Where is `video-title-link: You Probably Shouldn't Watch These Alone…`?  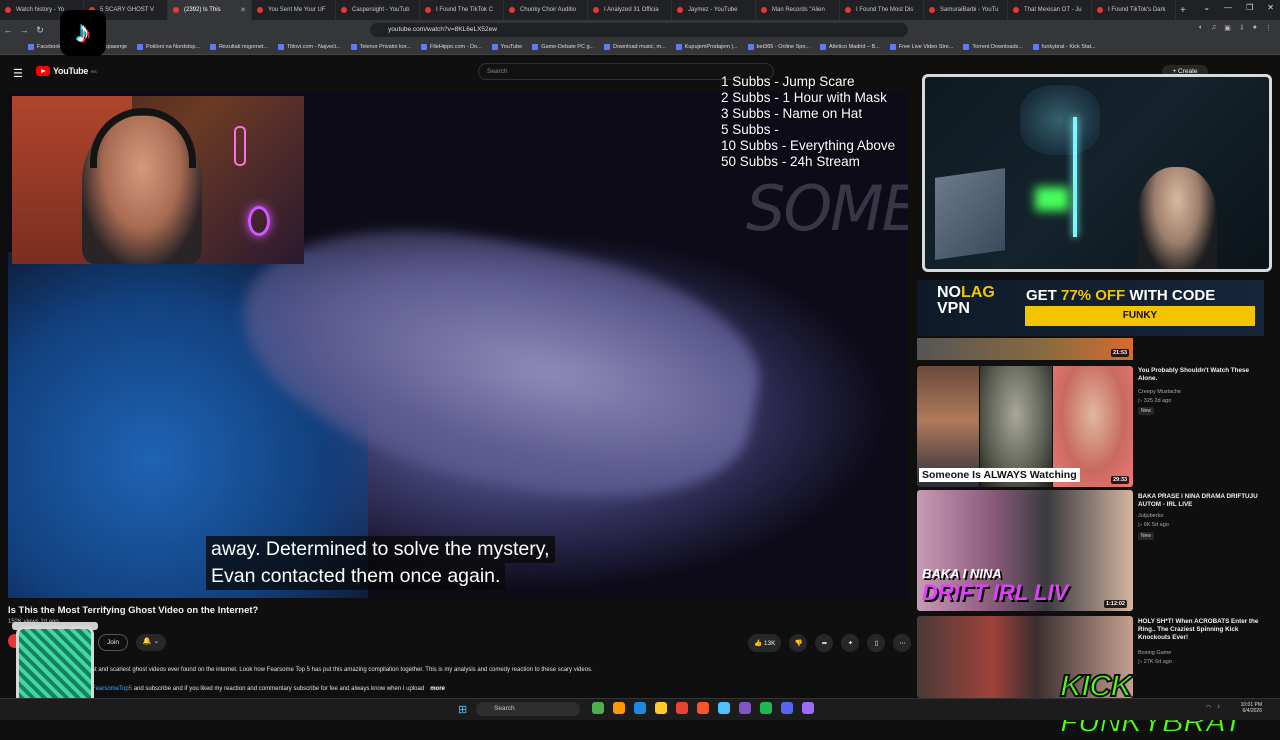
video-title-link: You Probably Shouldn't Watch These Alone… is located at coordinates (1202, 375).